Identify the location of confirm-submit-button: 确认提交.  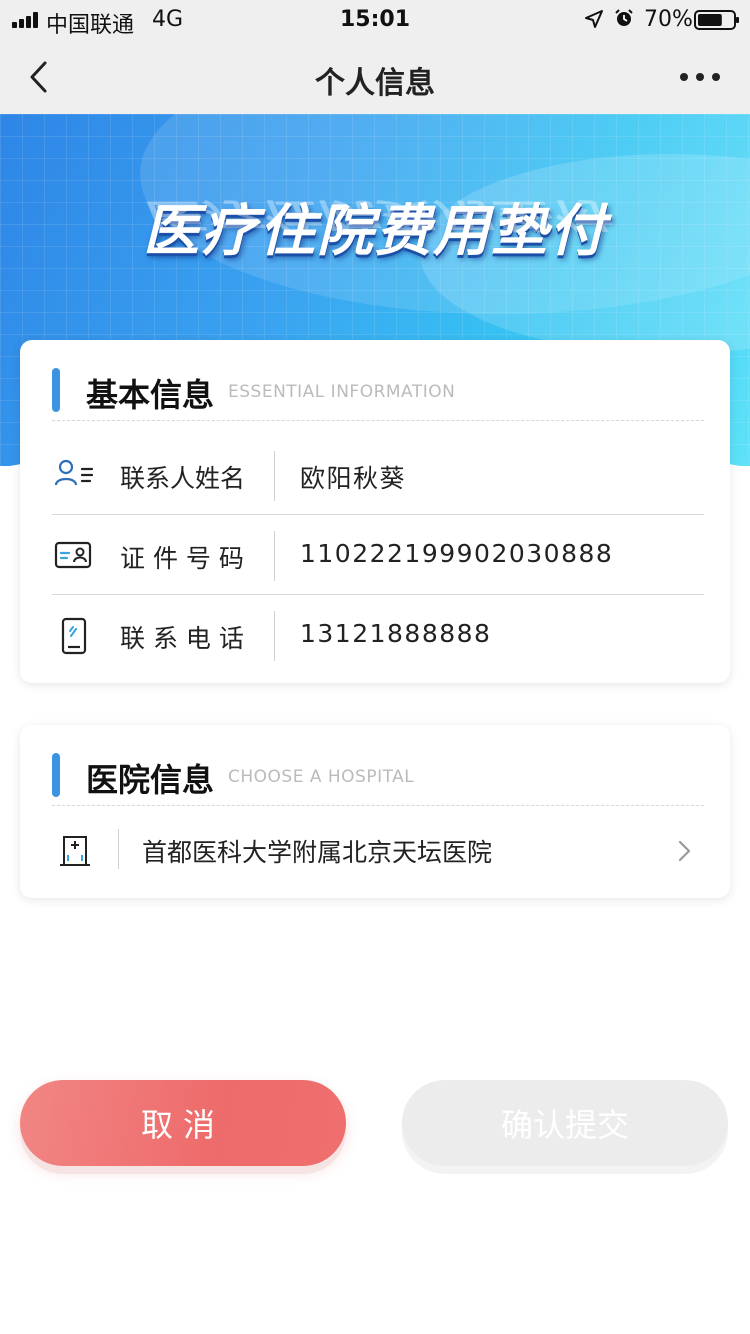
(565, 1123).